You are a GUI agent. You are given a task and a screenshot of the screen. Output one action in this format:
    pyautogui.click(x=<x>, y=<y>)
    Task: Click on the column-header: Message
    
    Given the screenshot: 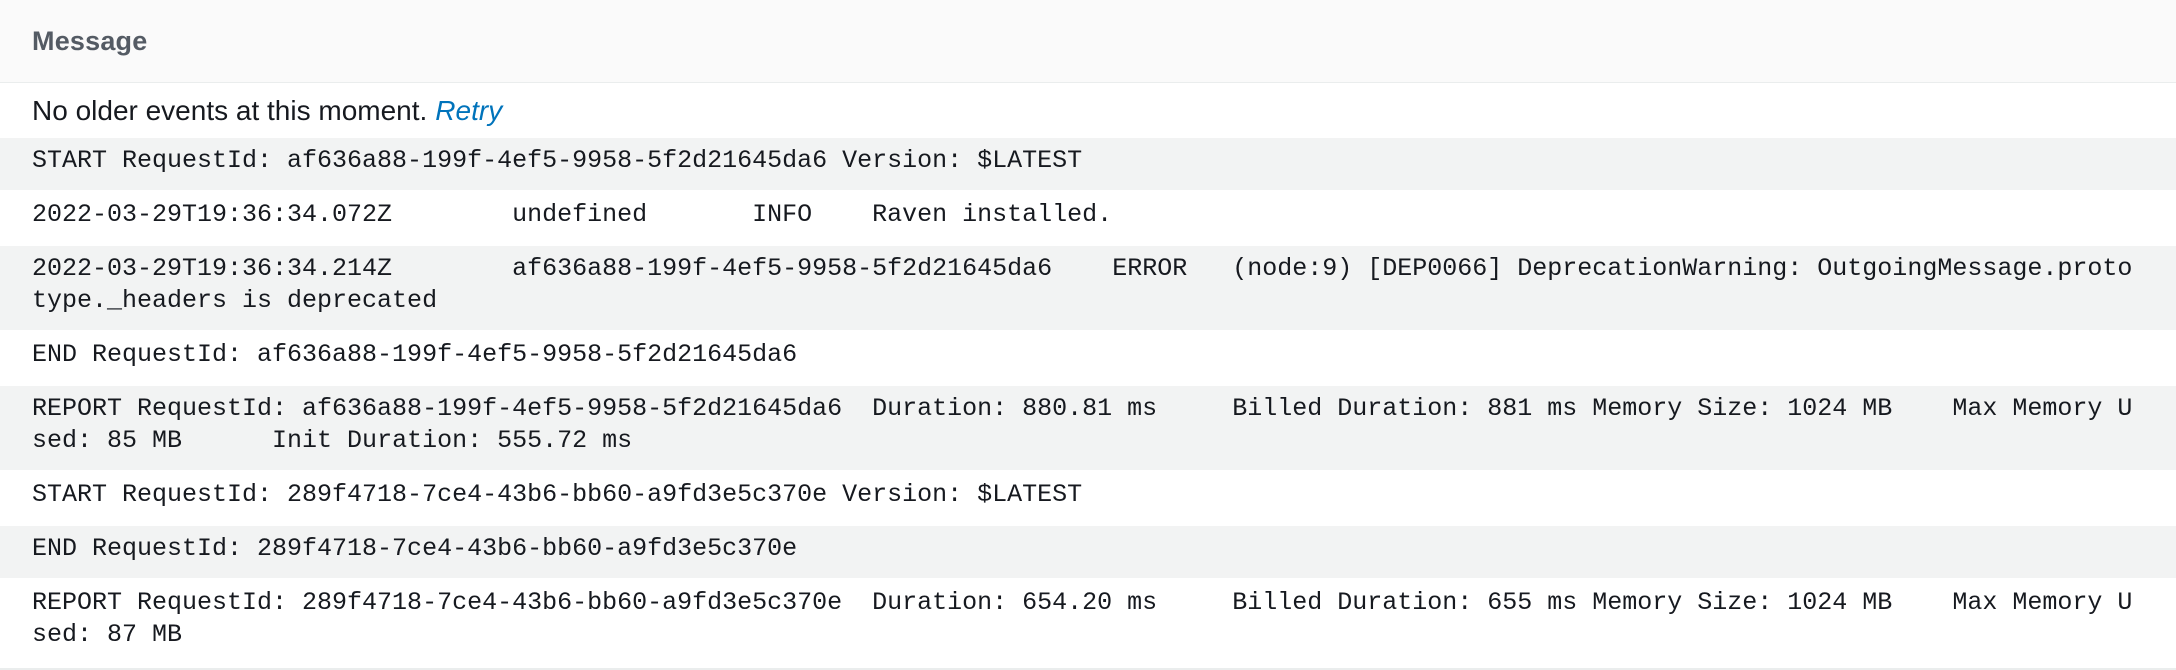 What is the action you would take?
    pyautogui.click(x=1088, y=41)
    